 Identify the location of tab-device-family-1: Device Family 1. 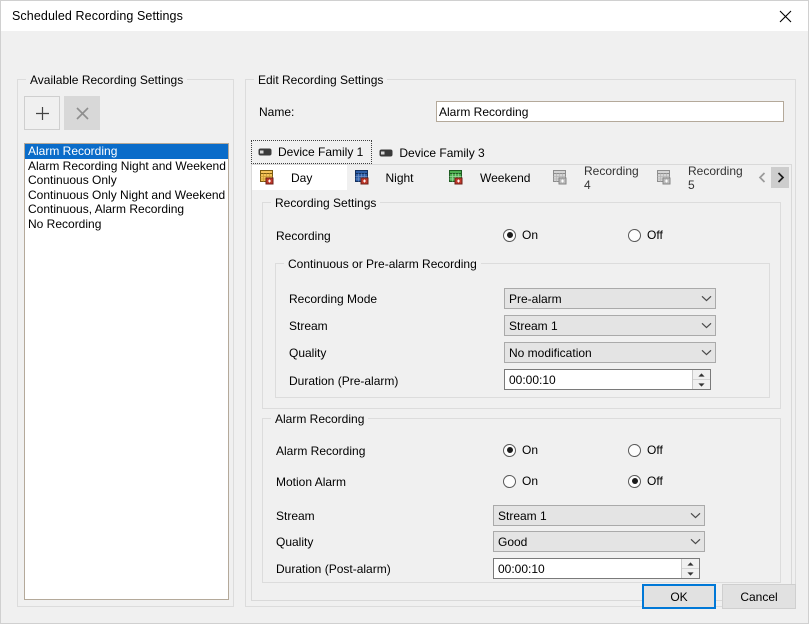
(312, 152).